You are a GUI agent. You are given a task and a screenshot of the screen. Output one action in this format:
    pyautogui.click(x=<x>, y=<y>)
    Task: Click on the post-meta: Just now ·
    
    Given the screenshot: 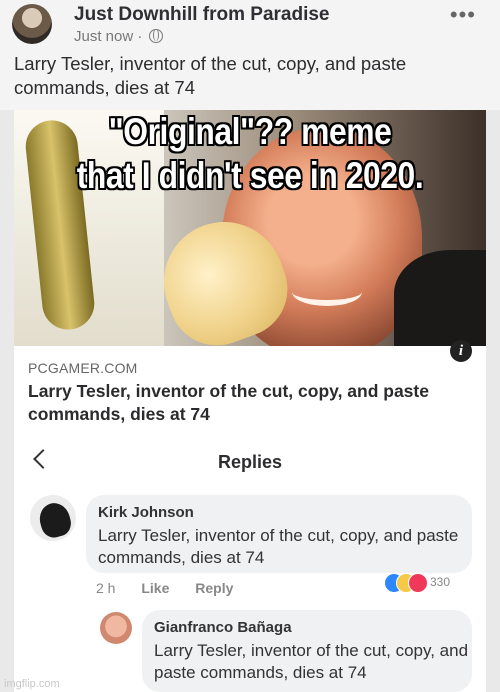 What is the action you would take?
    pyautogui.click(x=118, y=36)
    